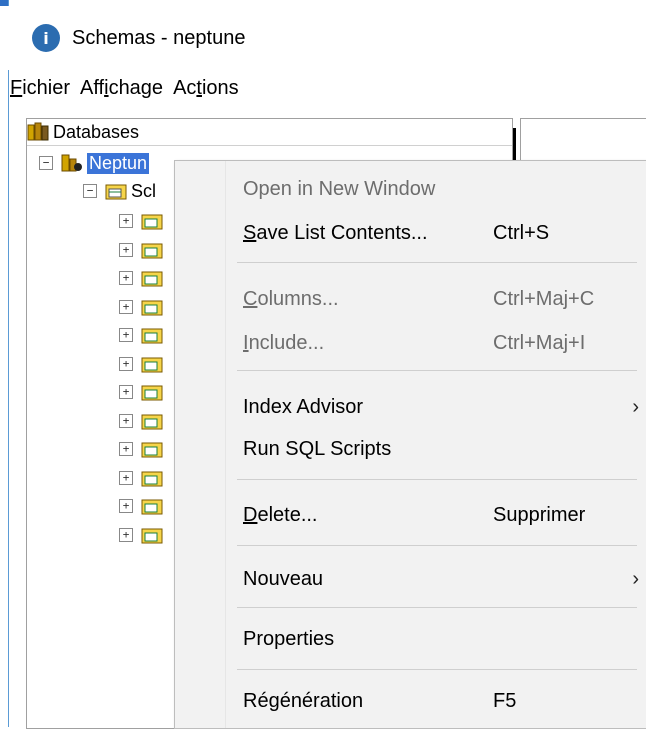 The image size is (646, 729). What do you see at coordinates (521, 232) in the screenshot?
I see `menu-shortcut: Ctrl+S` at bounding box center [521, 232].